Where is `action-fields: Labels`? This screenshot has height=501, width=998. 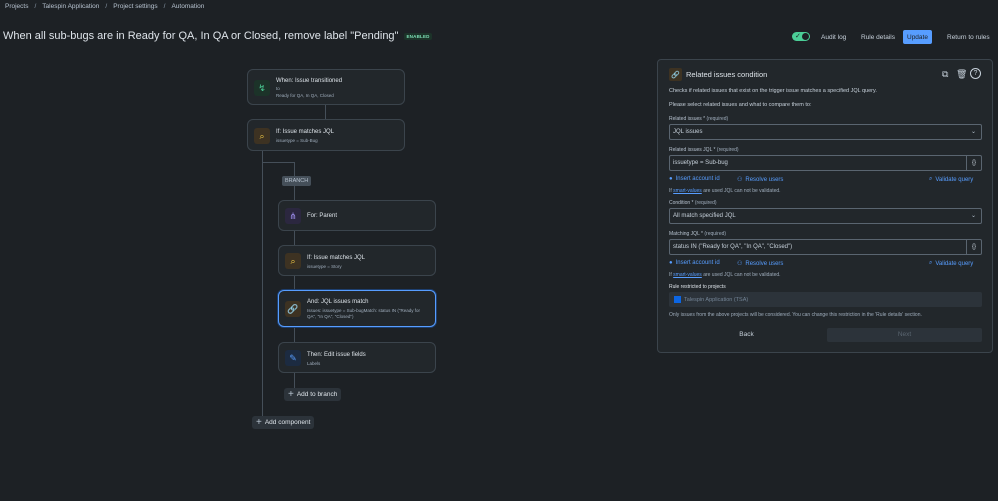 action-fields: Labels is located at coordinates (314, 363).